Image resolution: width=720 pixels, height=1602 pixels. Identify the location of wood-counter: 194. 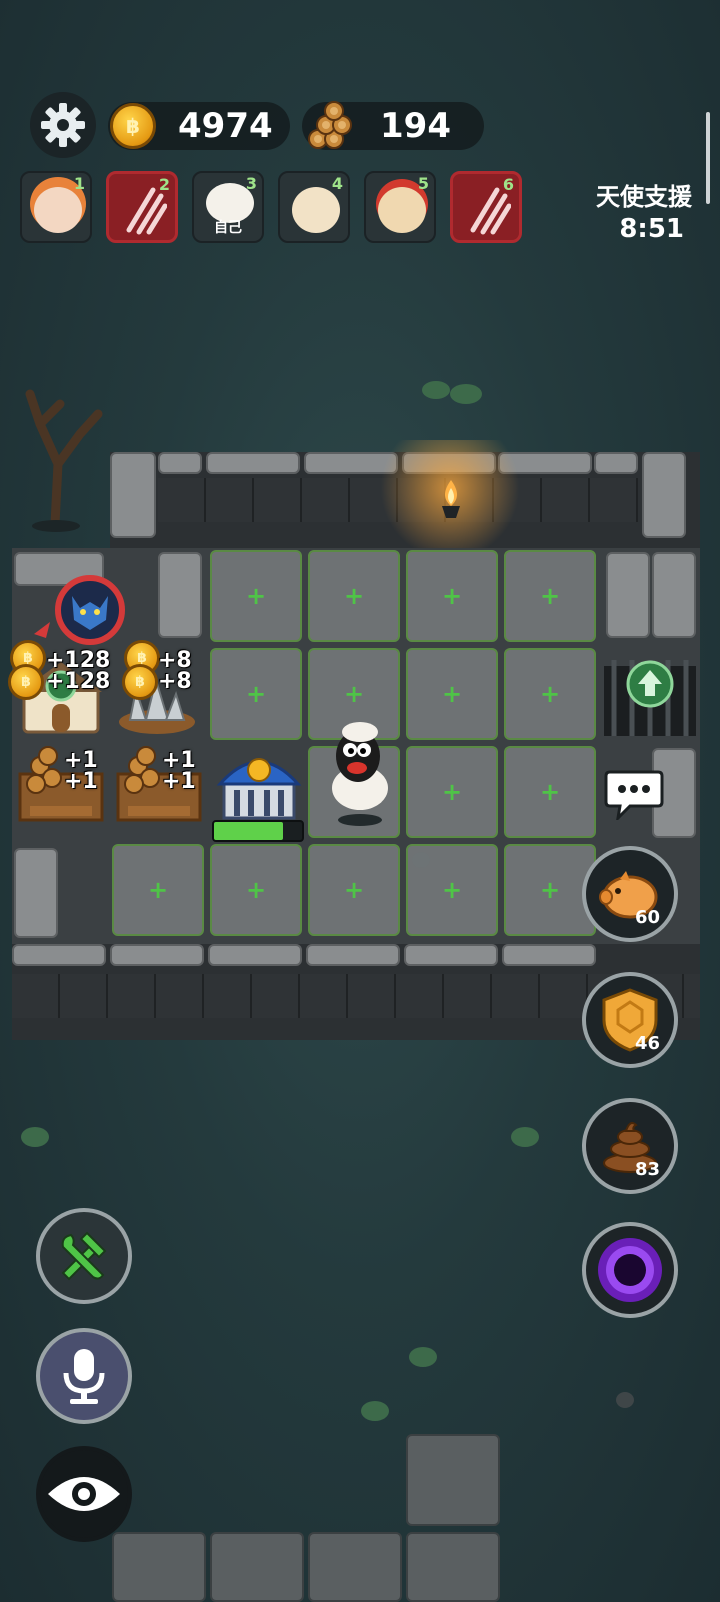
(393, 125).